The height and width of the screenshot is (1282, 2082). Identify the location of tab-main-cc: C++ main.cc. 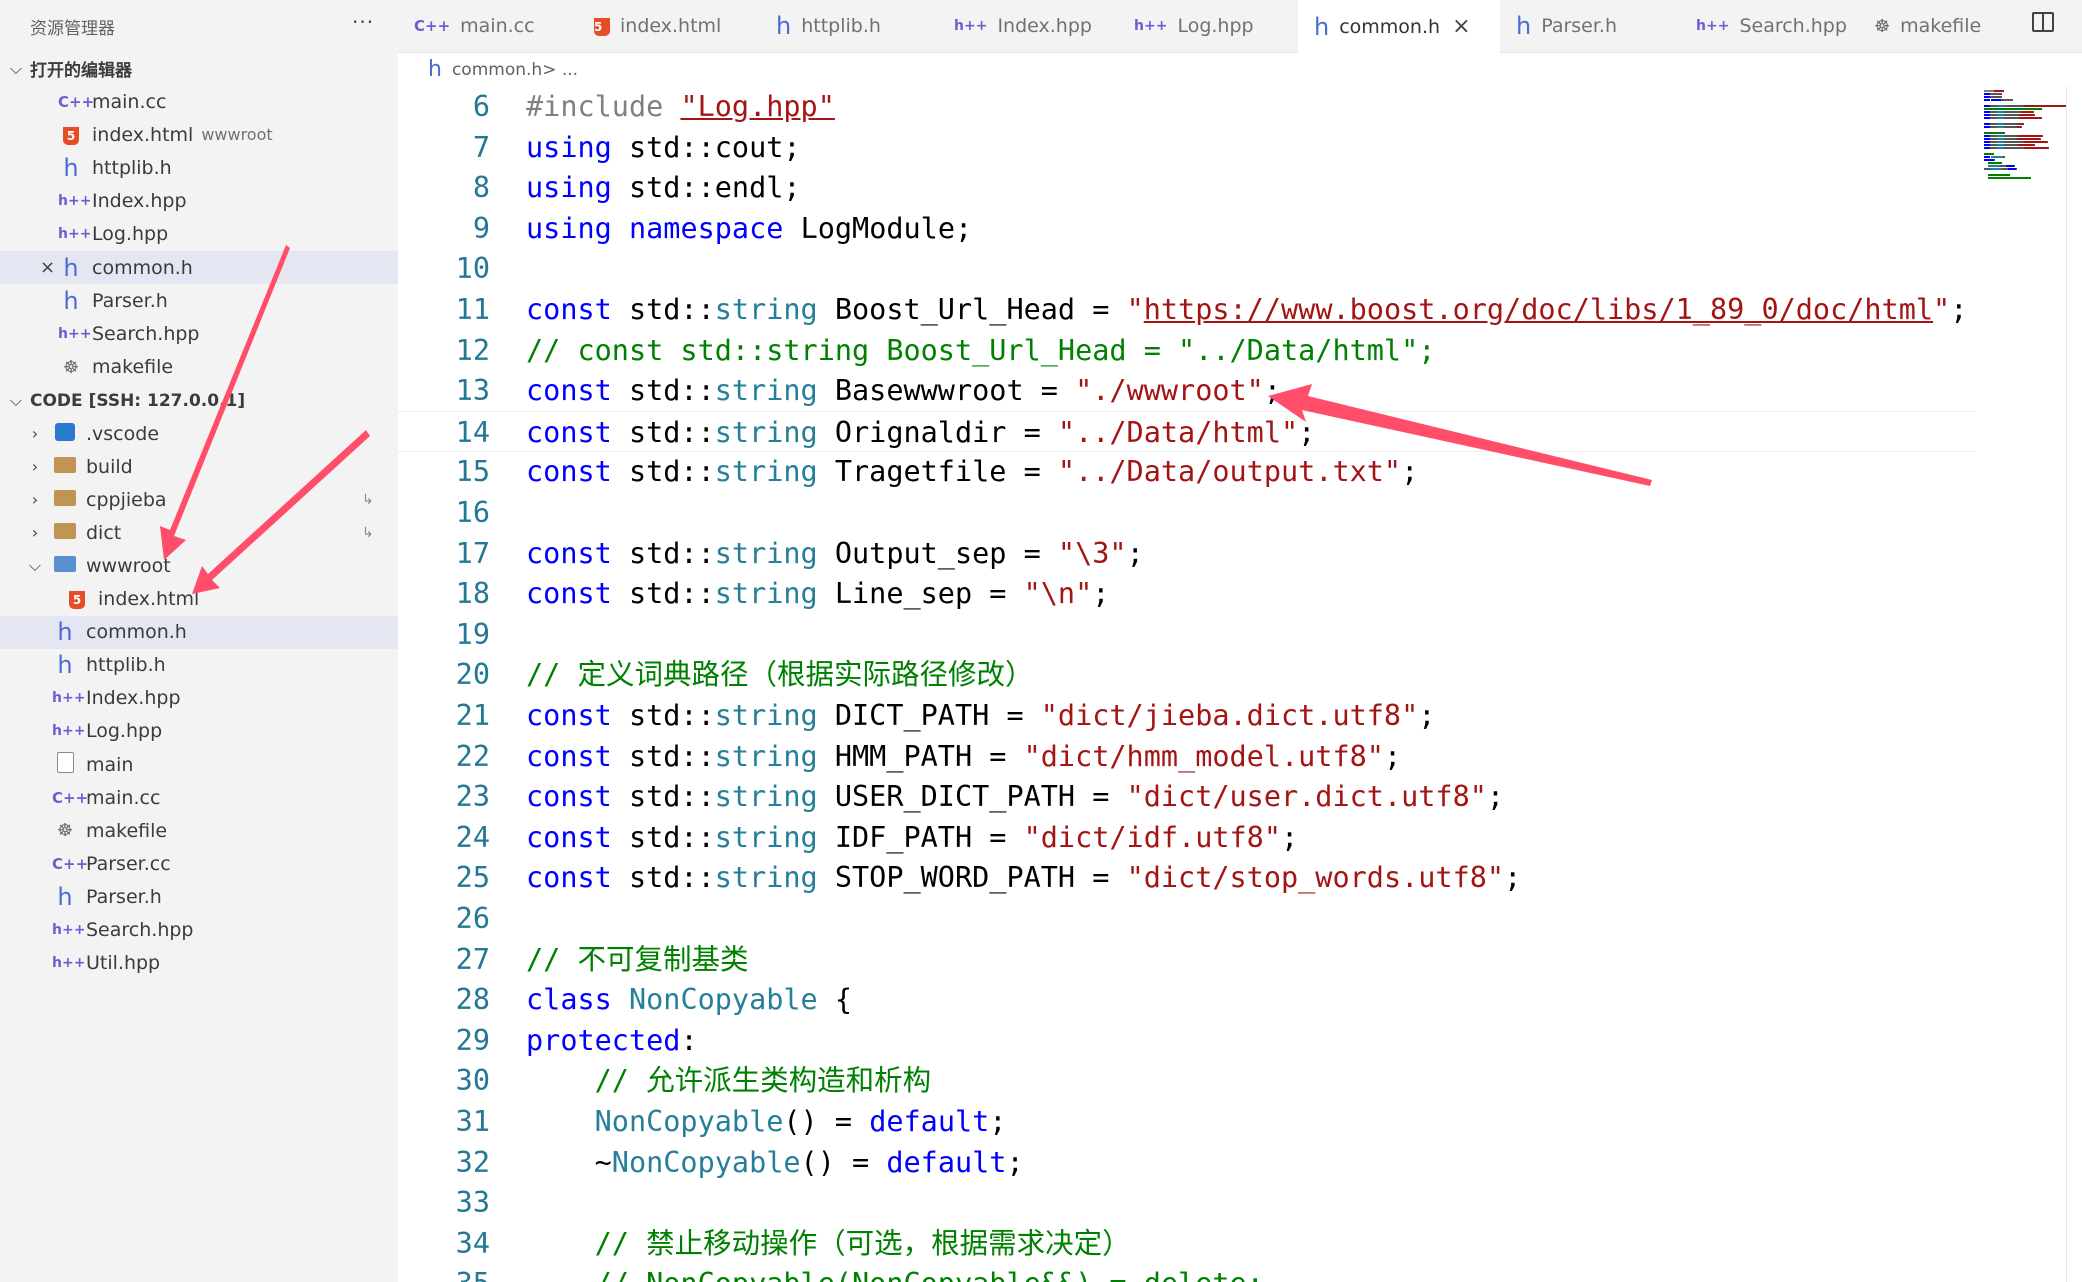
(488, 26).